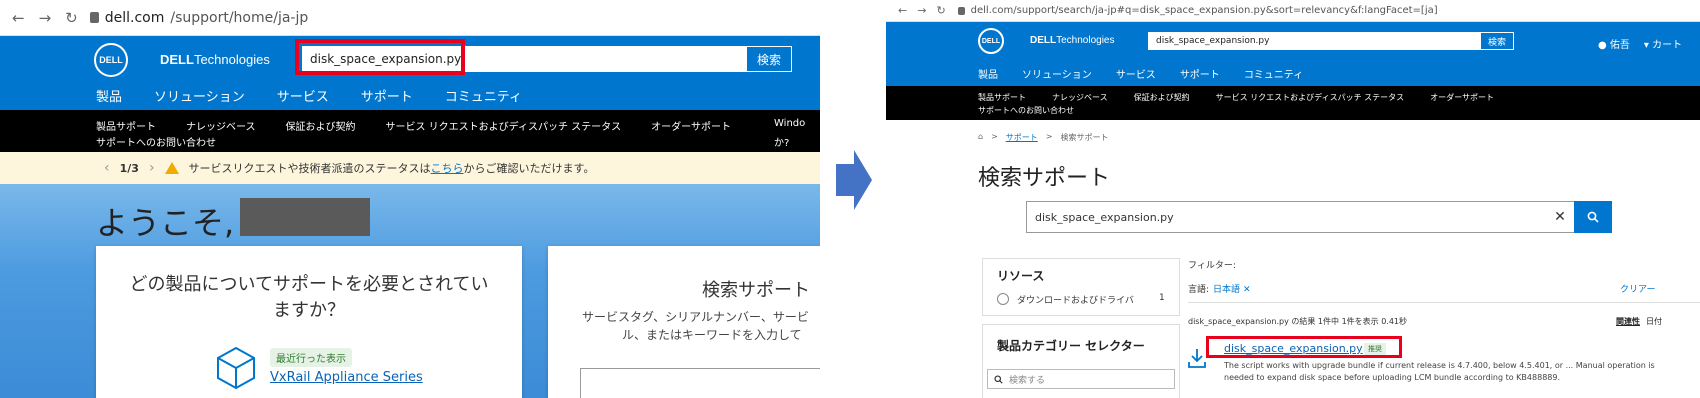 The width and height of the screenshot is (1700, 398). Describe the element at coordinates (129, 168) in the screenshot. I see `notice-pager: 1/3` at that location.